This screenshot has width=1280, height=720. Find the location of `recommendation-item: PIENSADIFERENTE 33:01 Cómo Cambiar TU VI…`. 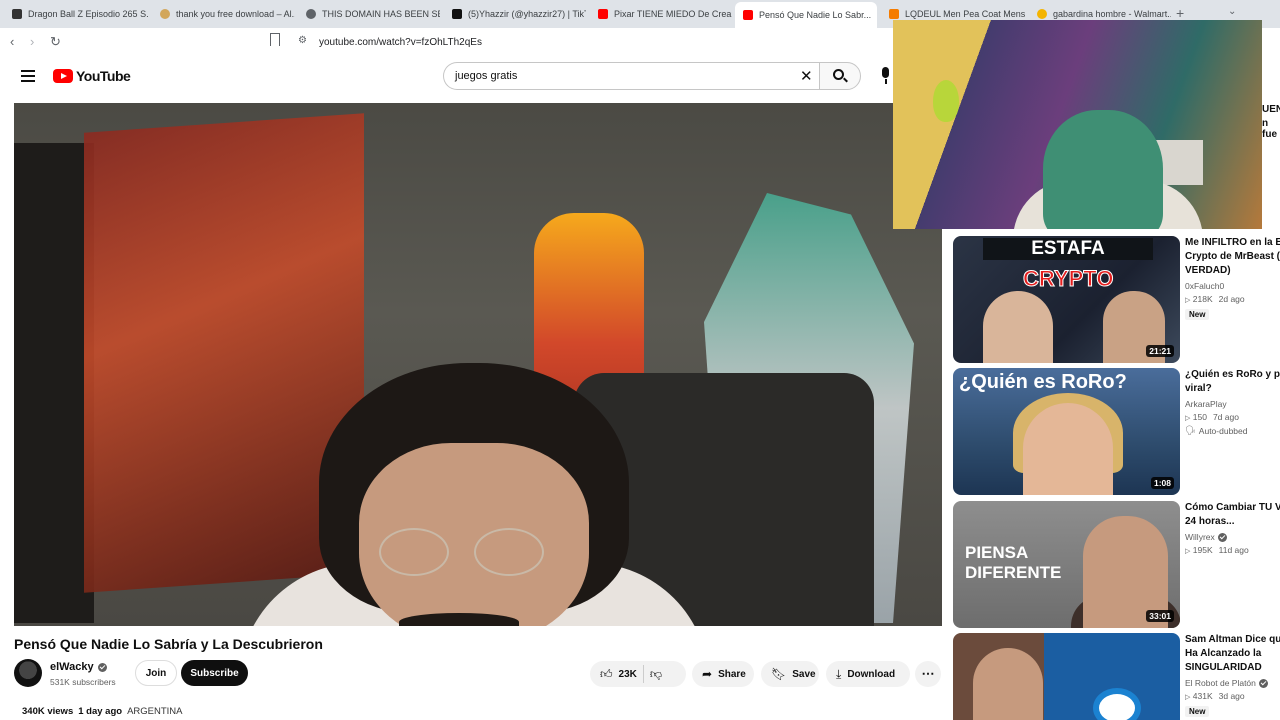

recommendation-item: PIENSADIFERENTE 33:01 Cómo Cambiar TU VI… is located at coordinates (1116, 565).